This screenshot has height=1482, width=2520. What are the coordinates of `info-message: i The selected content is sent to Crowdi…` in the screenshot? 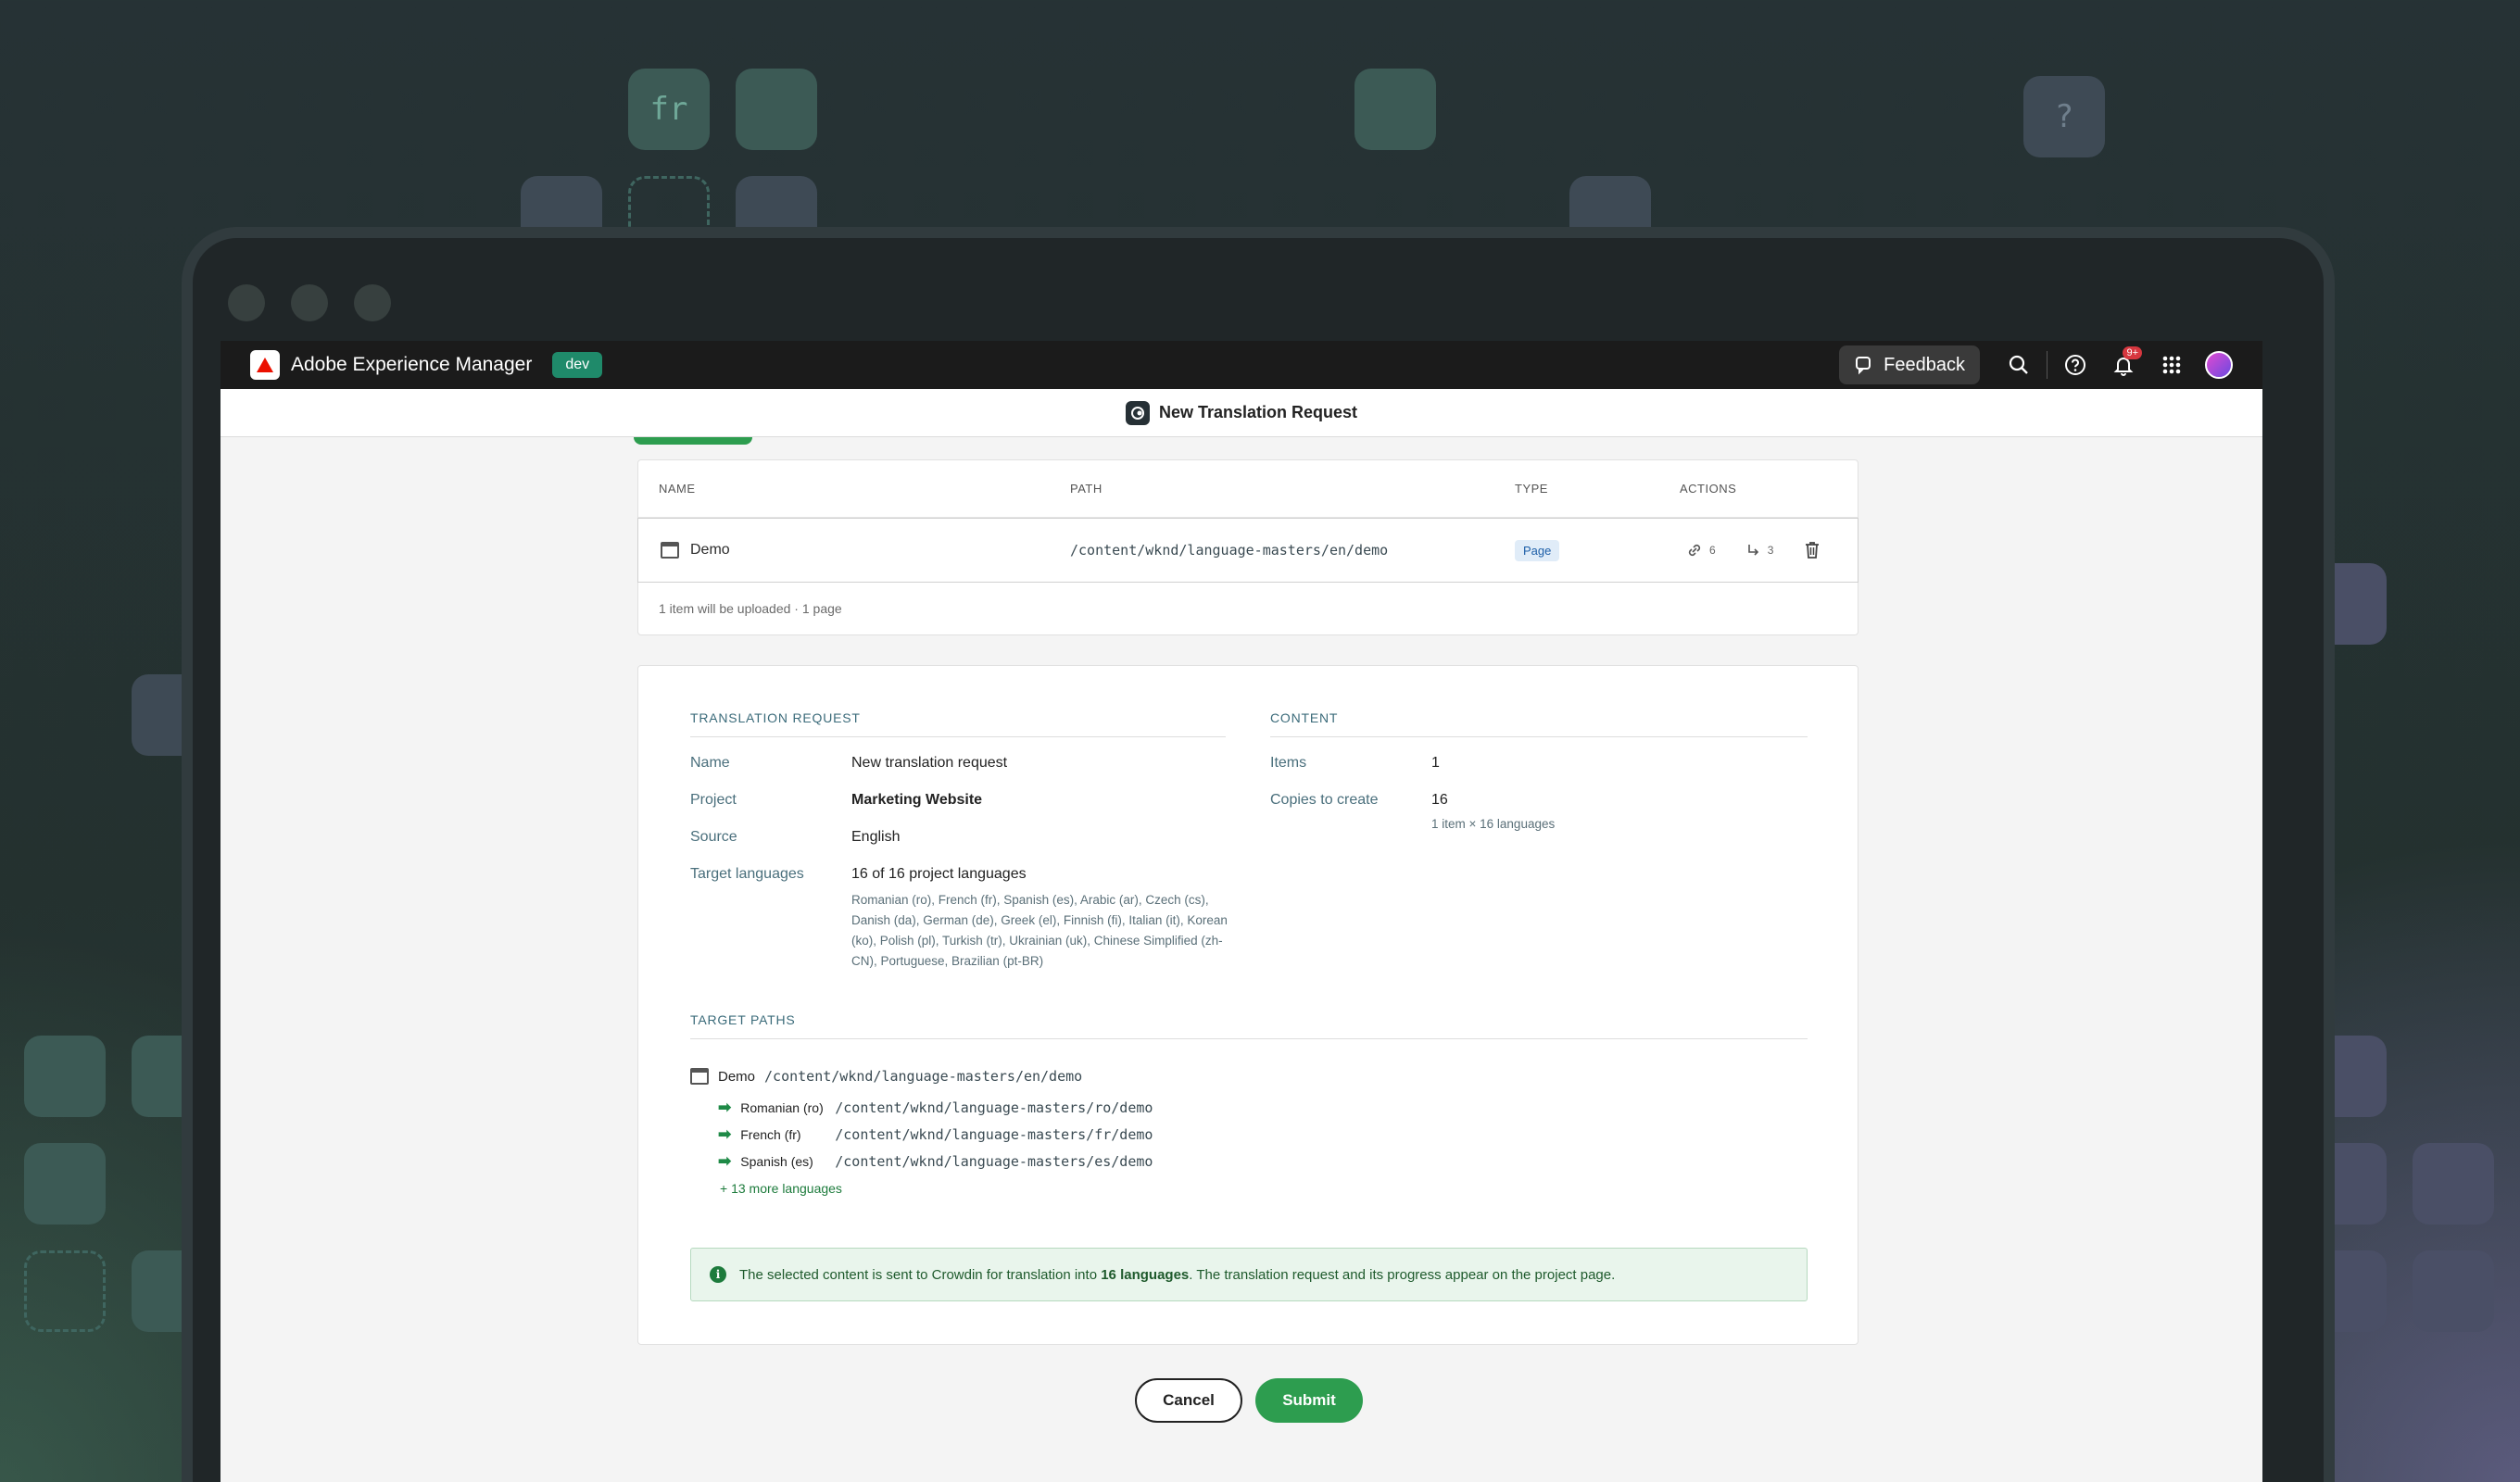 It's located at (1249, 1274).